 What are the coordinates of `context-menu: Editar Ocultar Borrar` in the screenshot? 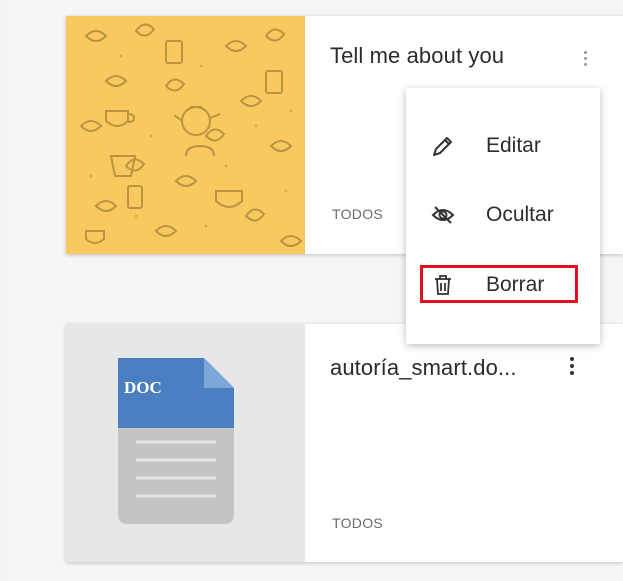 It's located at (503, 216).